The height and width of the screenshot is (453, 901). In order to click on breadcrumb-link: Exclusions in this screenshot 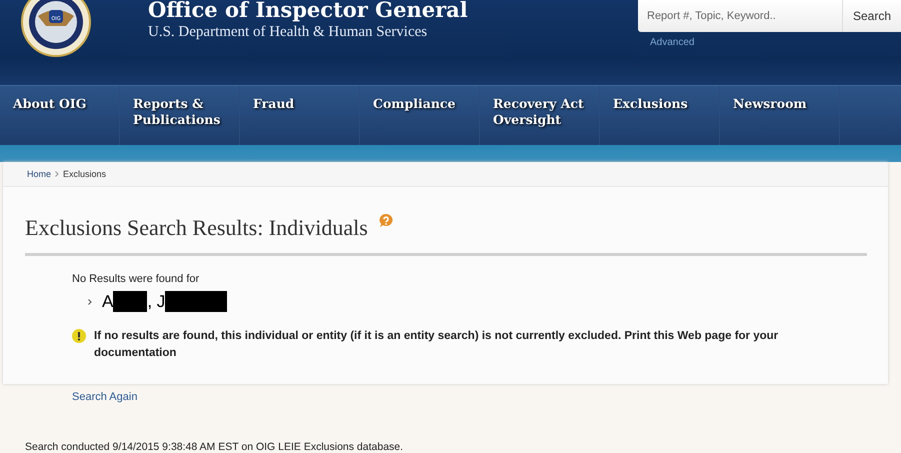, I will do `click(84, 174)`.